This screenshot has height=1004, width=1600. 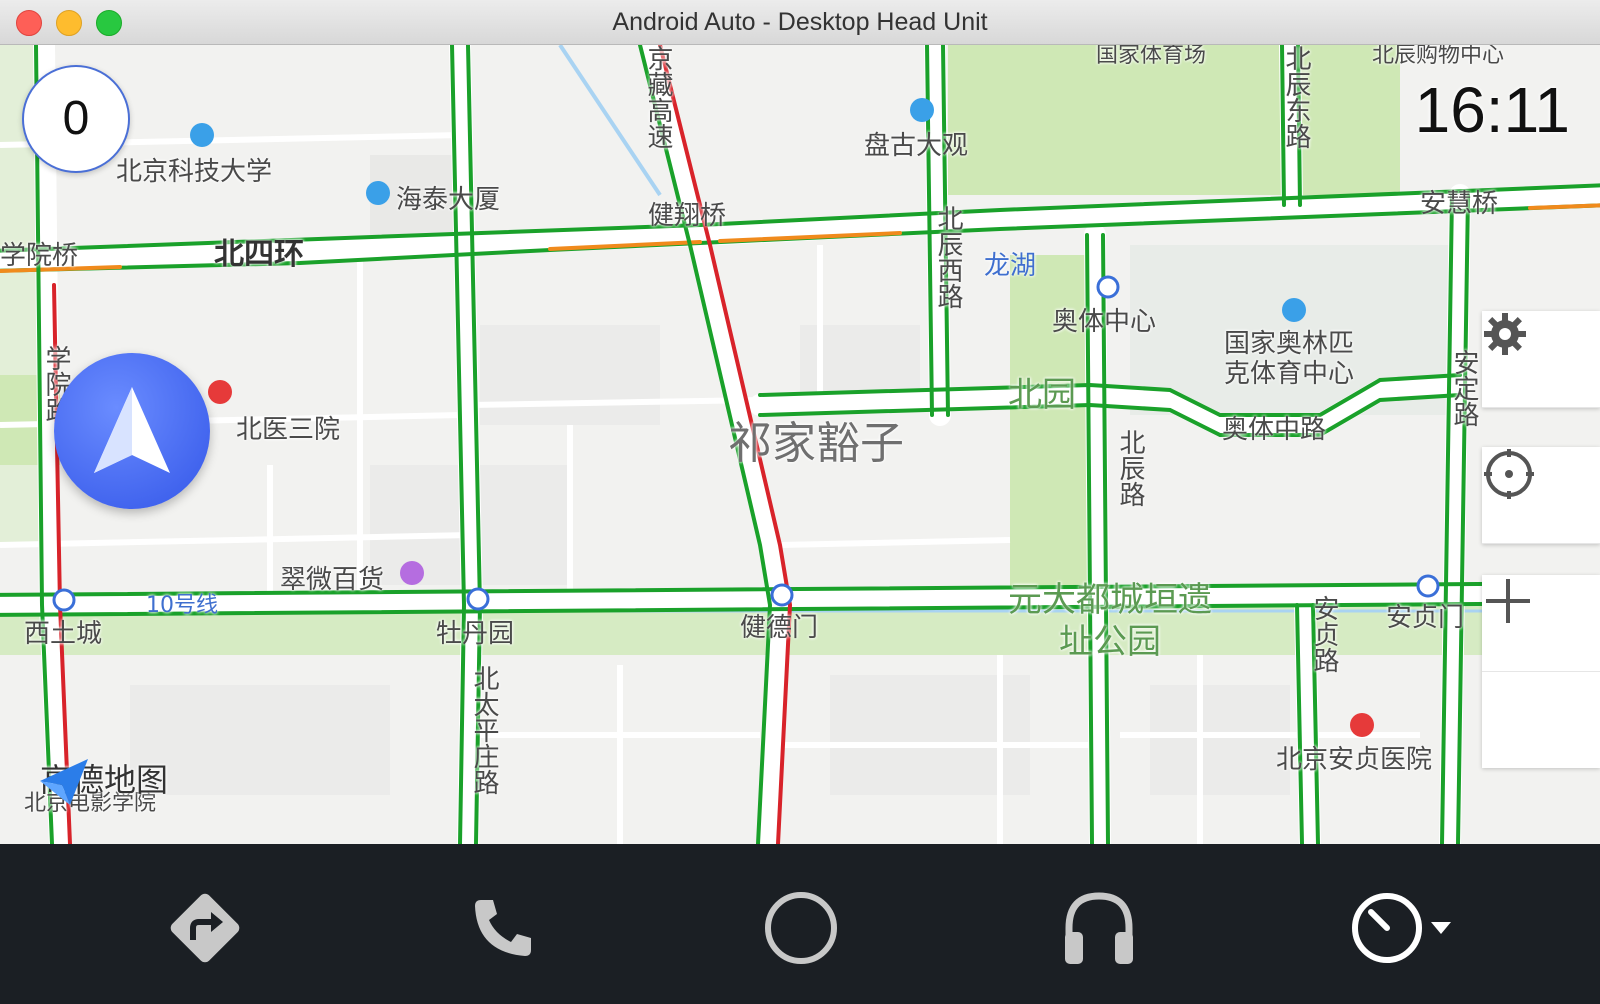 What do you see at coordinates (1274, 430) in the screenshot?
I see `road-label-aoti-road: 奥体中路` at bounding box center [1274, 430].